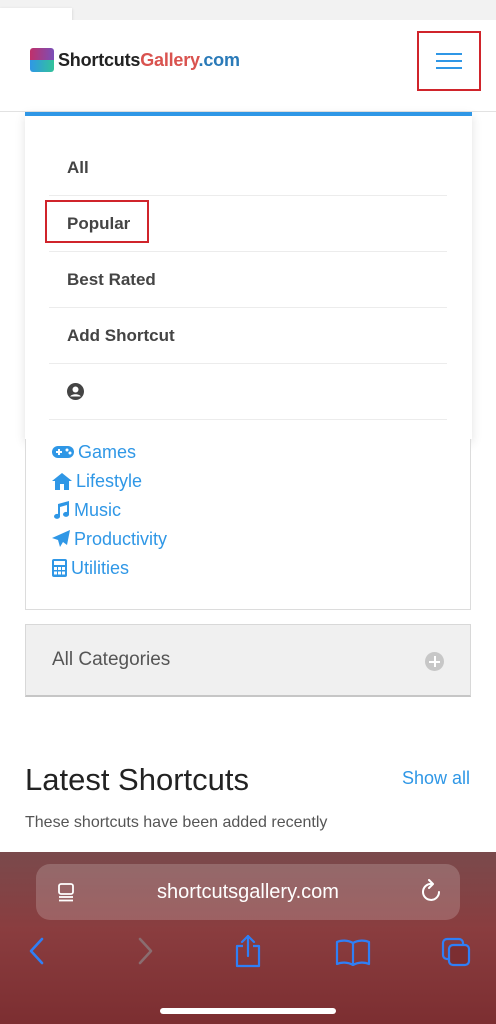 This screenshot has width=496, height=1024. What do you see at coordinates (248, 392) in the screenshot?
I see `menu-item-account` at bounding box center [248, 392].